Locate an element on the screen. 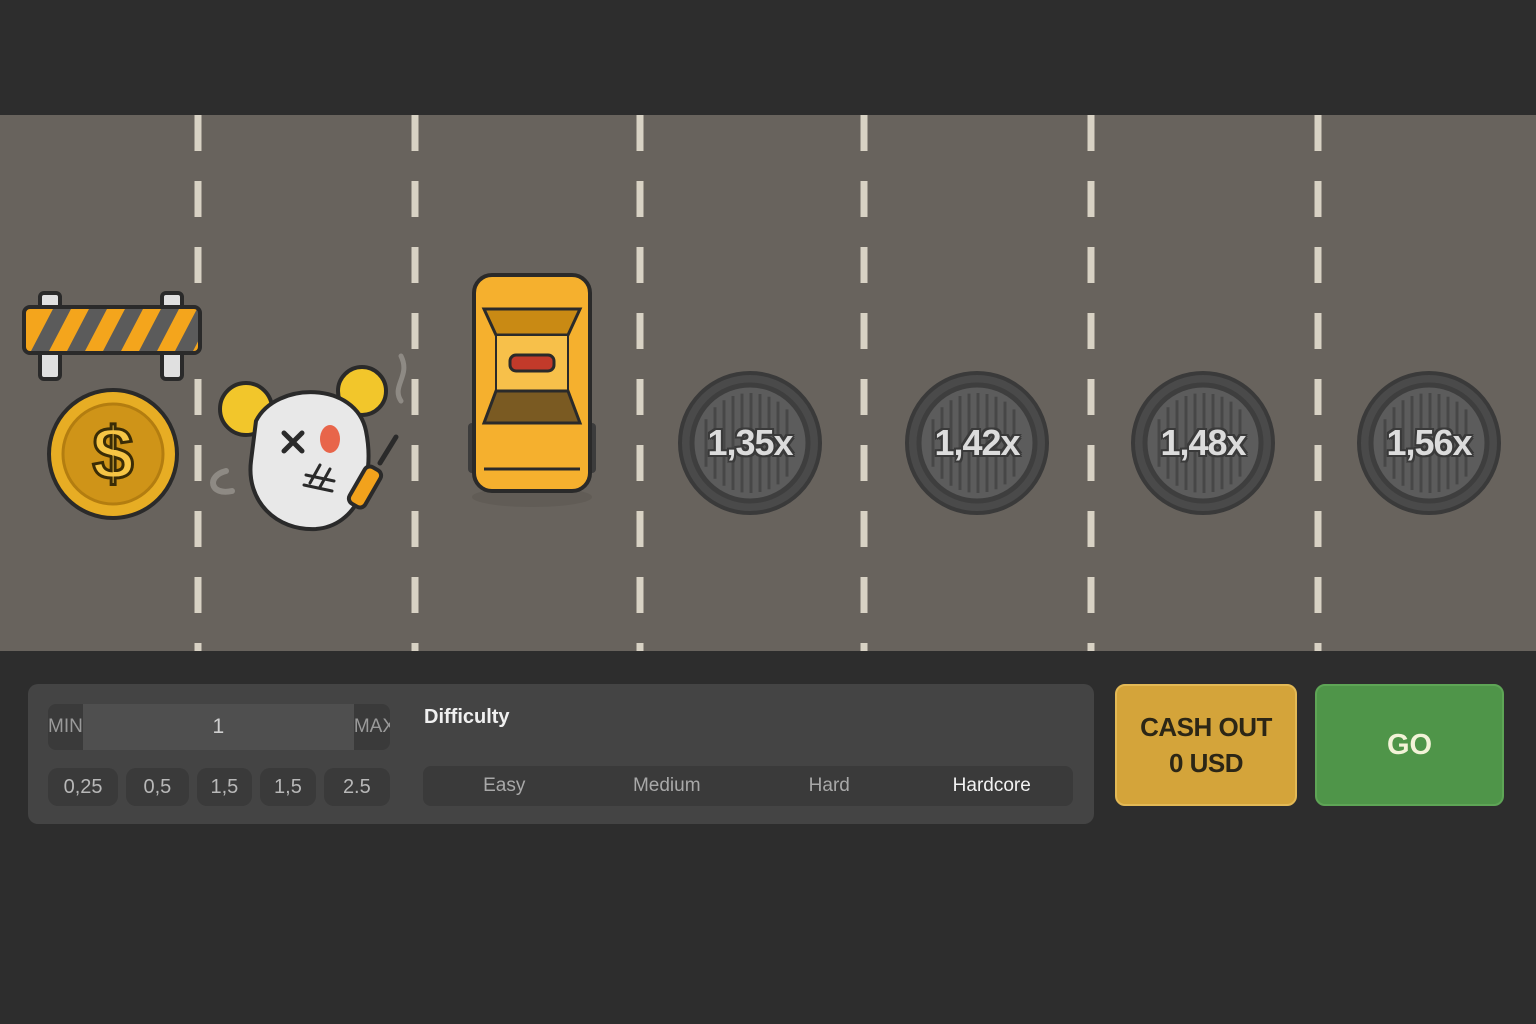 The width and height of the screenshot is (1536, 1024). difficulty-medium: Medium is located at coordinates (667, 786).